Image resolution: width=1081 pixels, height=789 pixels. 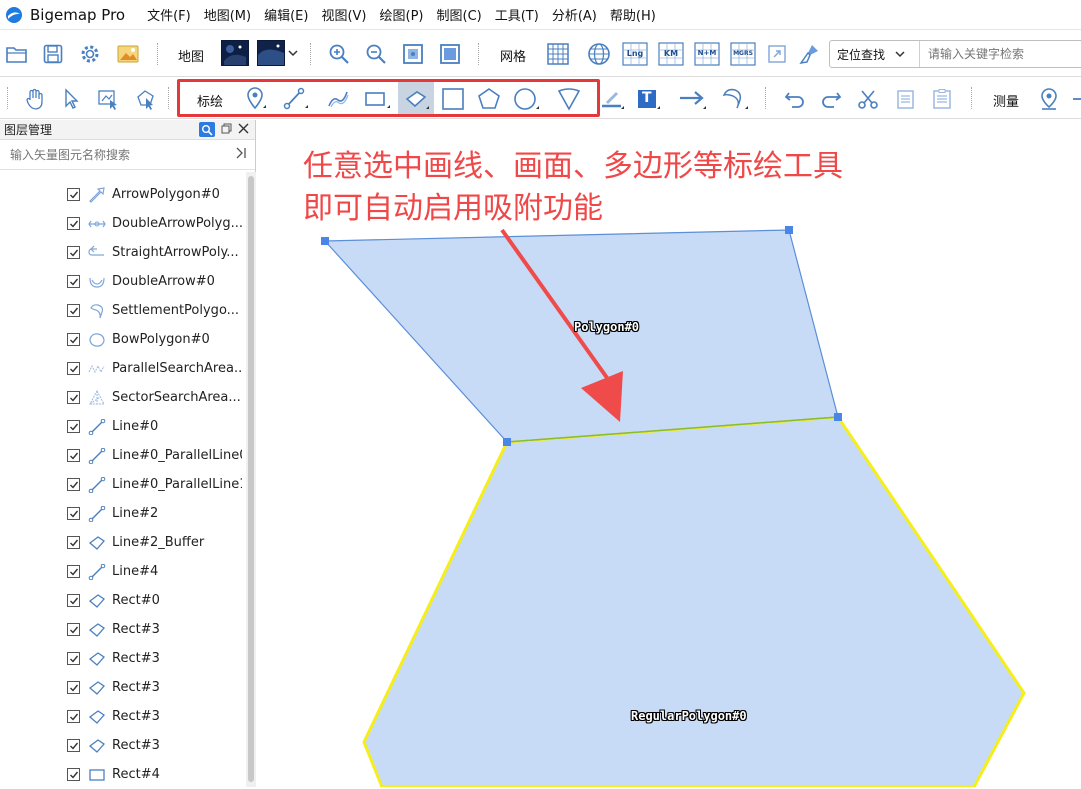 I want to click on layer-list-scrollbar, so click(x=251, y=479).